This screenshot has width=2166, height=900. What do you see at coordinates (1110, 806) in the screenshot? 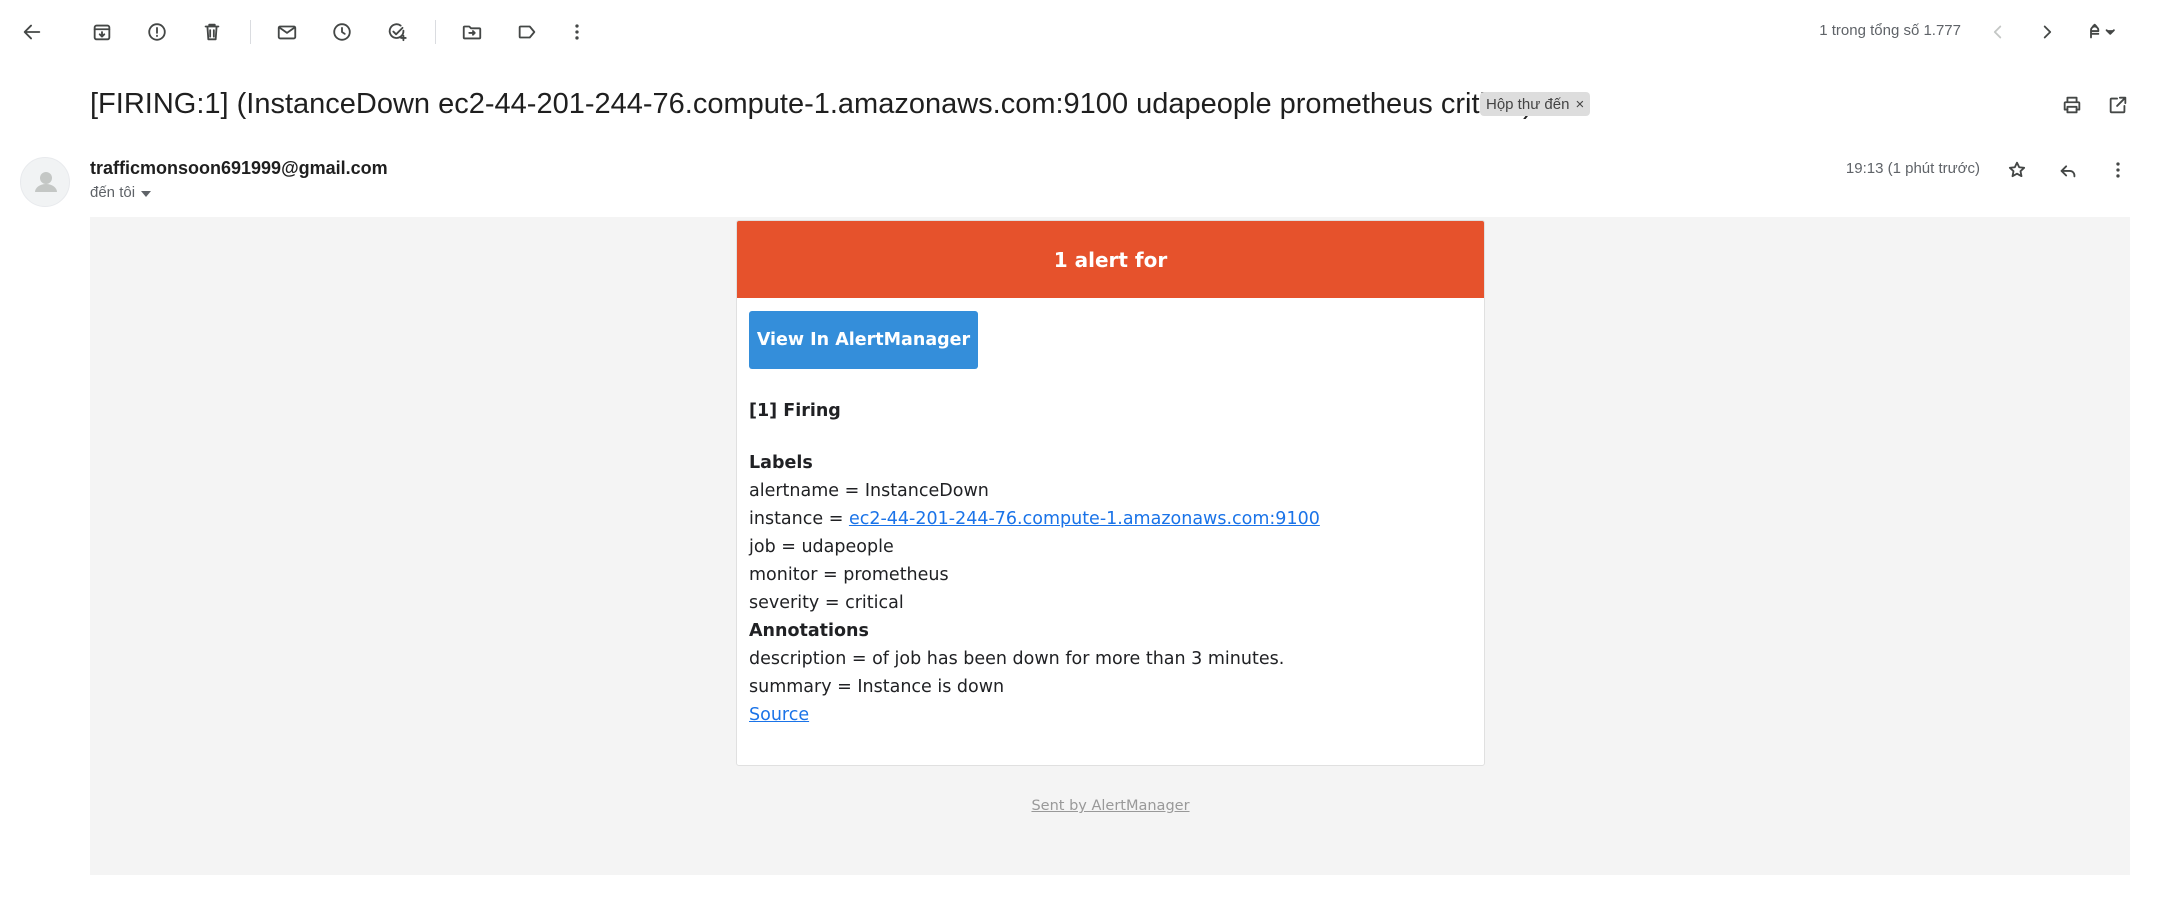
I see `sent-by-alertmanager-link: Sent by AlertManager` at bounding box center [1110, 806].